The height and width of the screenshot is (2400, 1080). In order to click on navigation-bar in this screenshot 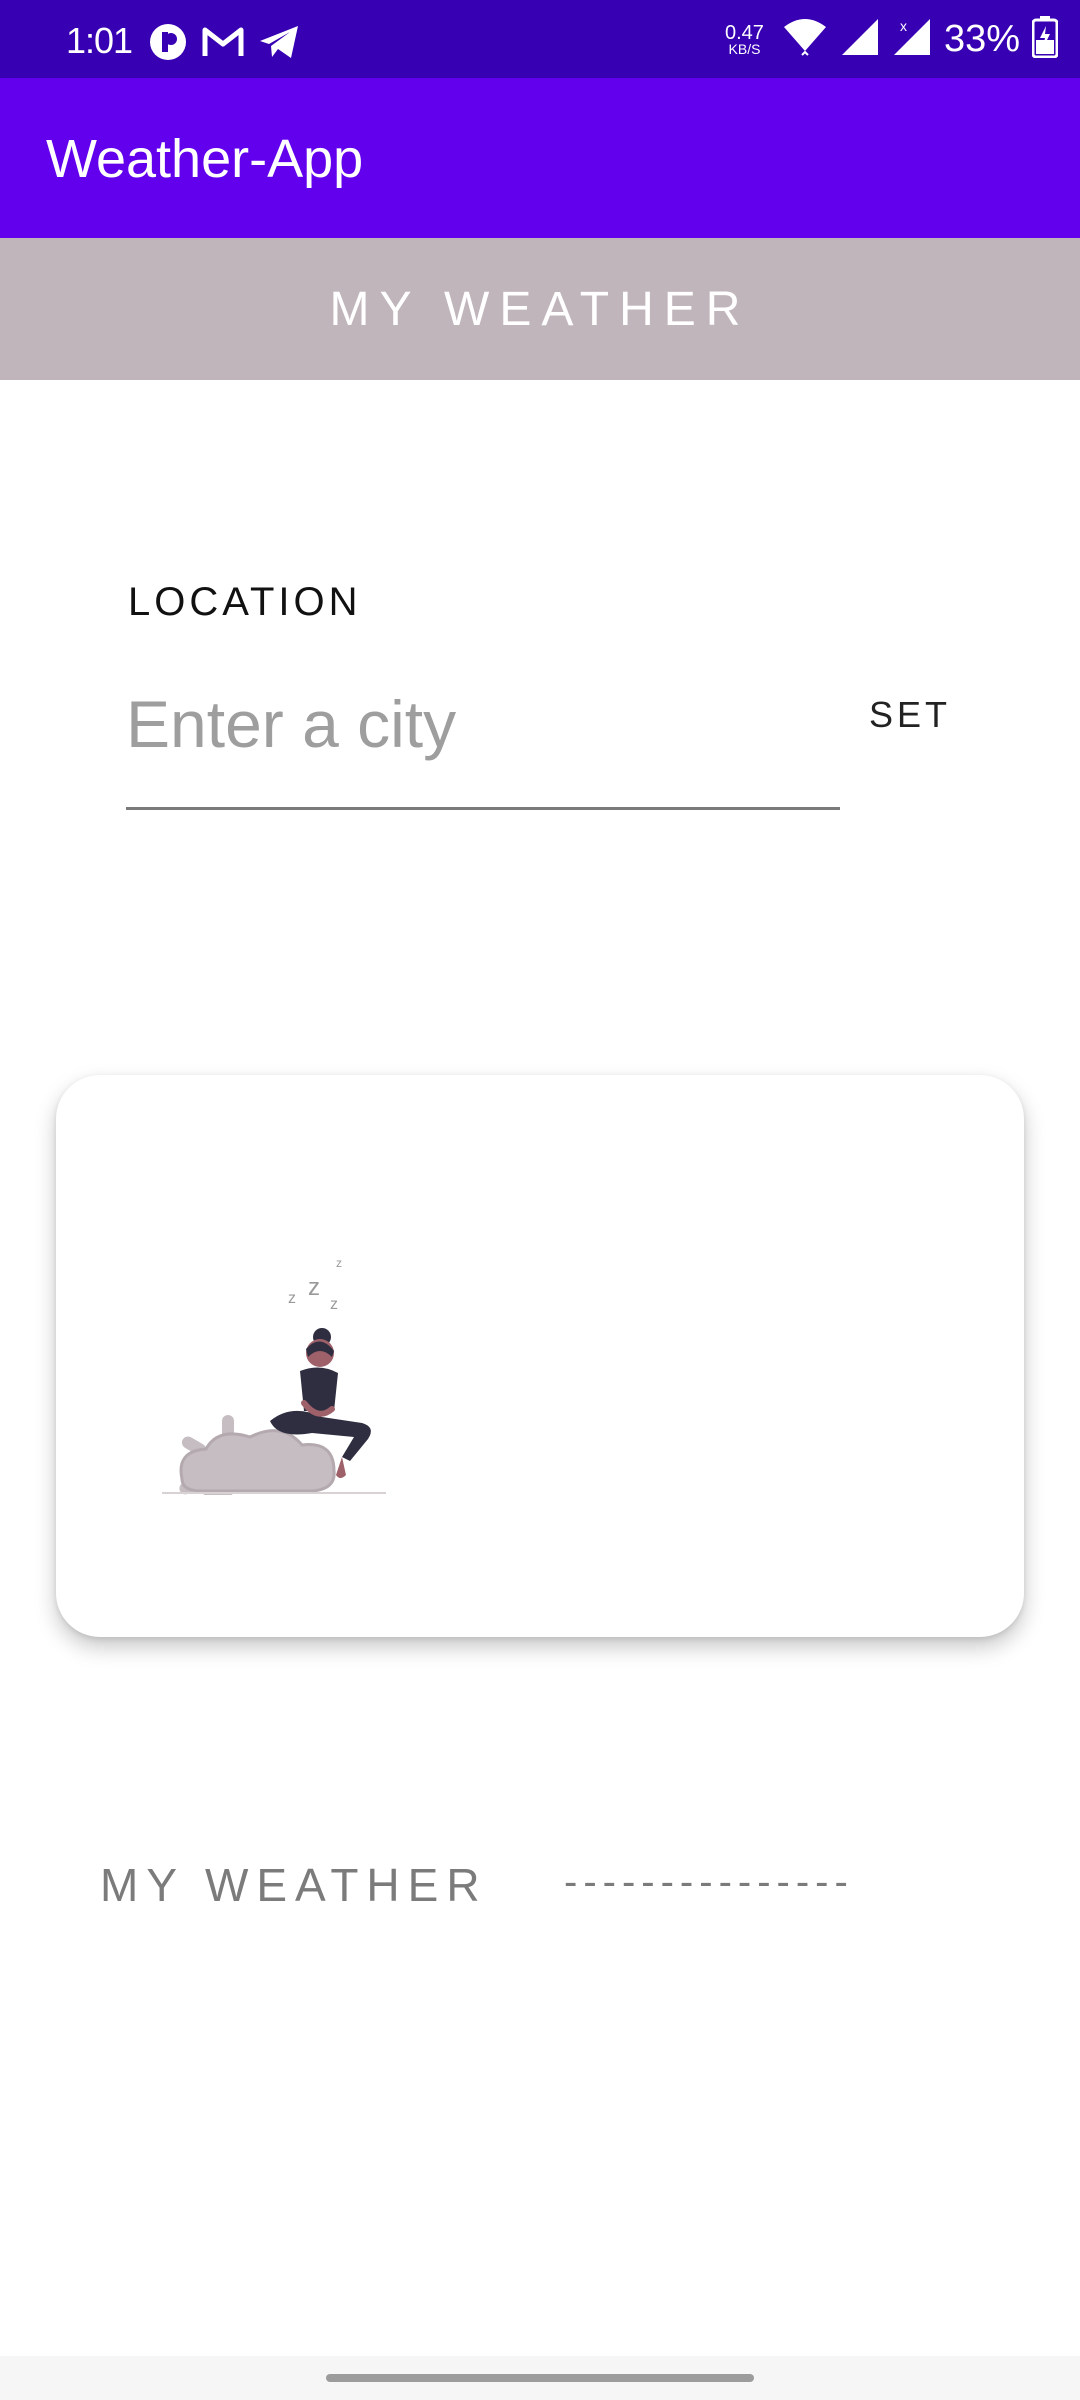, I will do `click(540, 2378)`.